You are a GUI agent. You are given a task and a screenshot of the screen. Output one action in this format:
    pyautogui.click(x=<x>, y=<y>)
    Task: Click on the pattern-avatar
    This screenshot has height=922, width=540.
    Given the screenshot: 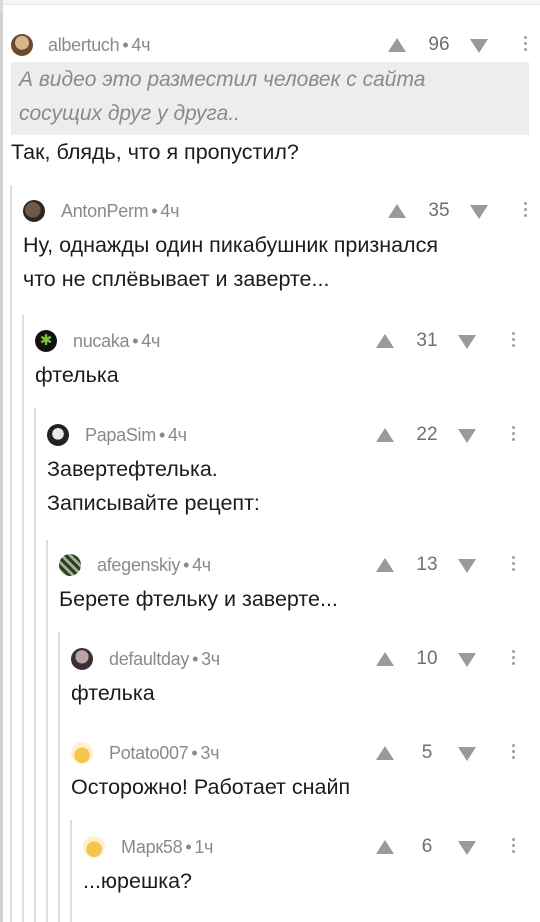 What is the action you would take?
    pyautogui.click(x=70, y=565)
    